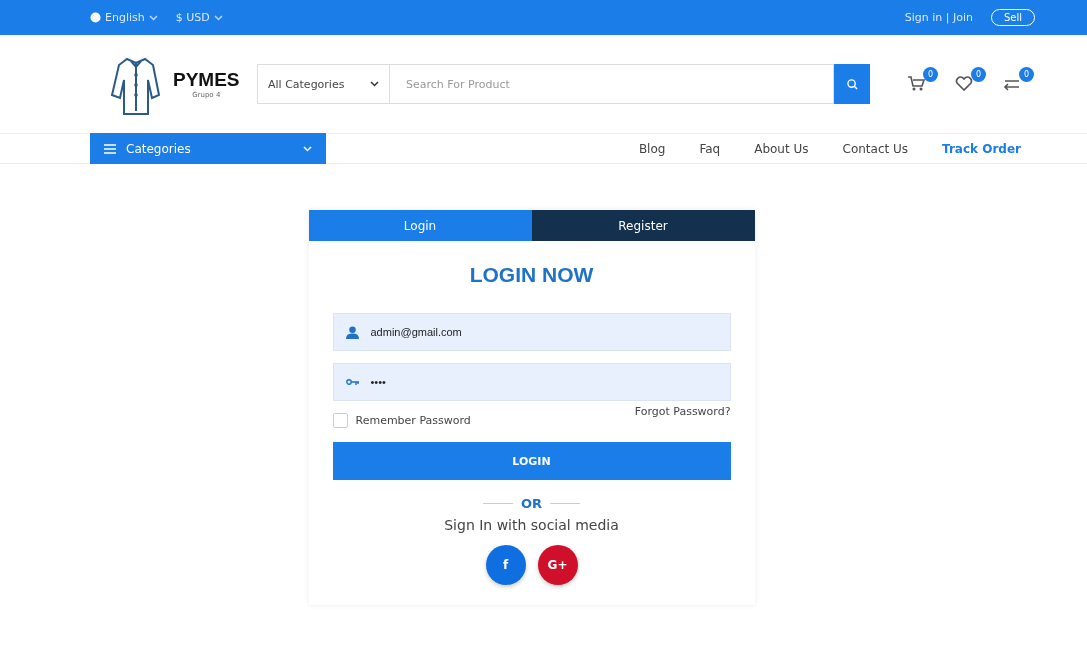 This screenshot has height=648, width=1087. Describe the element at coordinates (110, 148) in the screenshot. I see `menu-icon` at that location.